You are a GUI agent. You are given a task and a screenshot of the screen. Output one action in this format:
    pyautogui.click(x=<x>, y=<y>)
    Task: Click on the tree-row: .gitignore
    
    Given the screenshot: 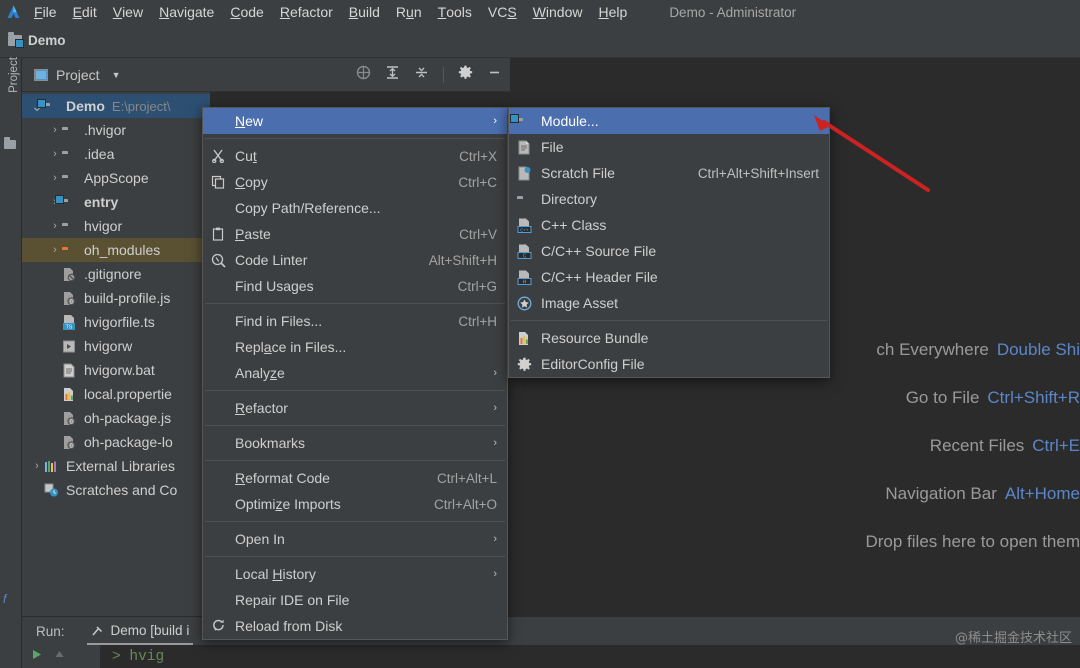 What is the action you would take?
    pyautogui.click(x=116, y=274)
    